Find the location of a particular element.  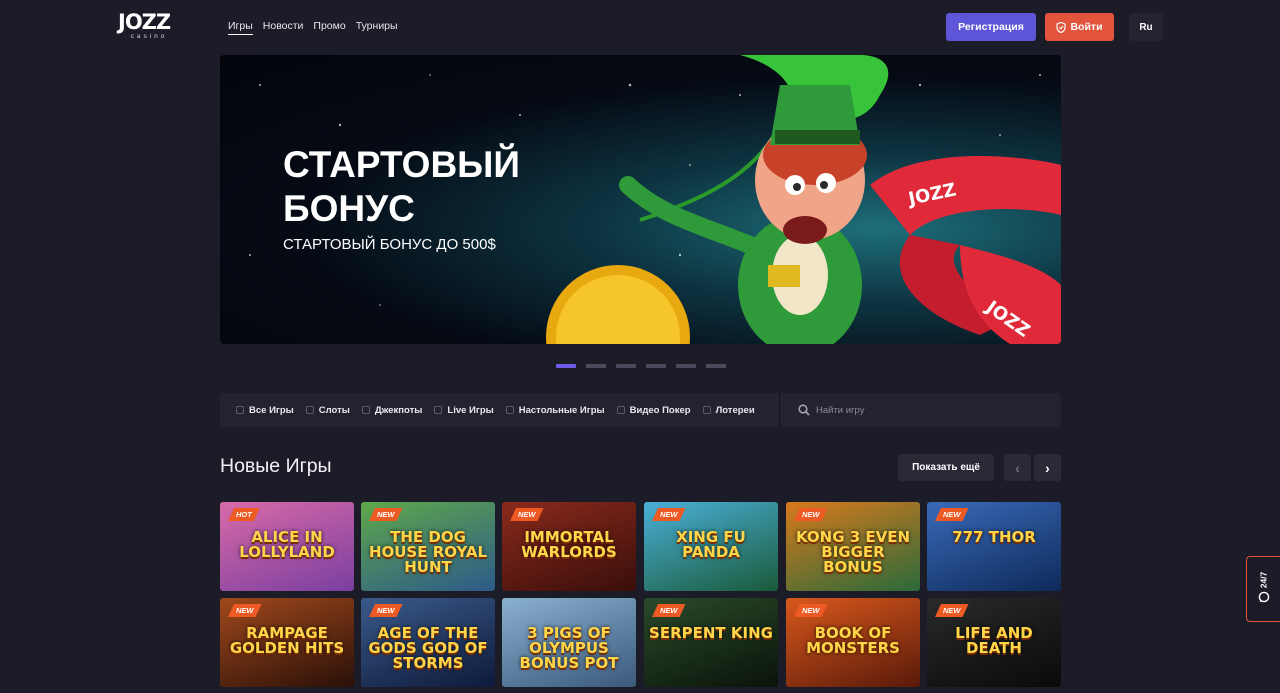

game-tile: NEW SERPENT KING is located at coordinates (711, 642).